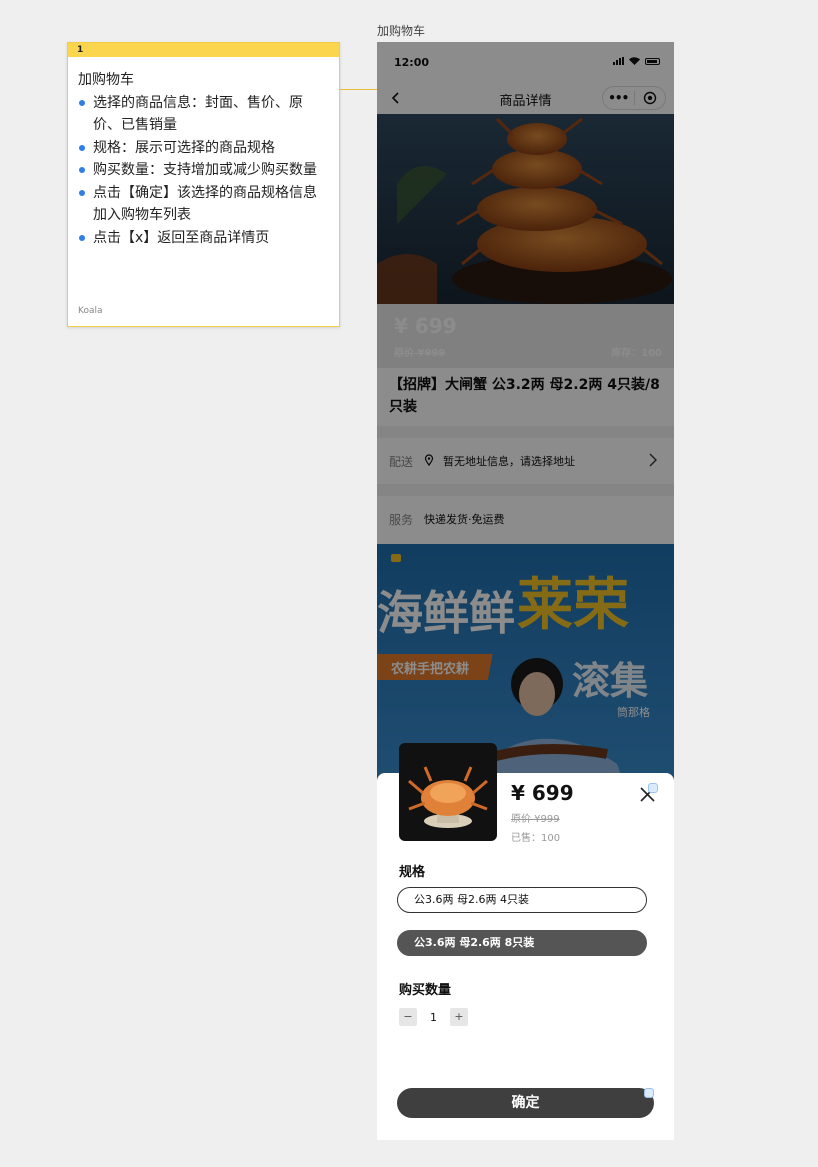  I want to click on sheet-price: ¥ 699, so click(542, 793).